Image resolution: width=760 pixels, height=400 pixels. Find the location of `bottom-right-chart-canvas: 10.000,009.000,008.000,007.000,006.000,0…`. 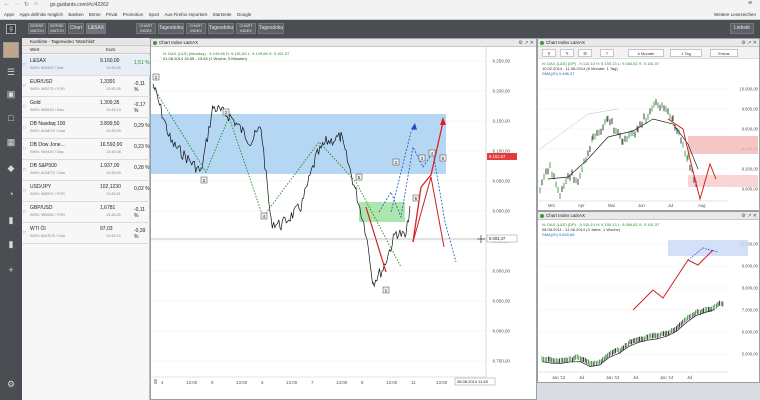

bottom-right-chart-canvas: 10.000,009.000,008.000,007.000,006.000,0… is located at coordinates (648, 301).